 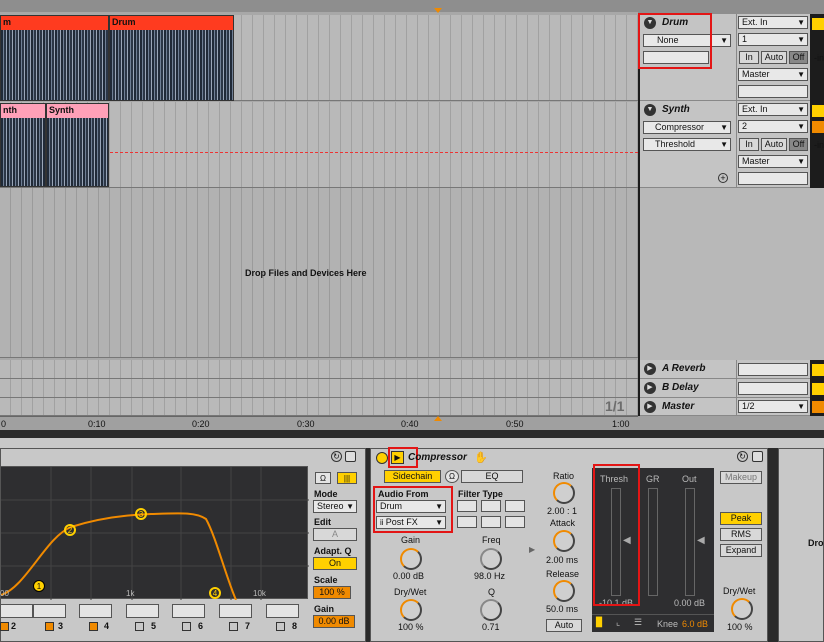 What do you see at coordinates (412, 476) in the screenshot?
I see `sidechain-toggle: Sidechain` at bounding box center [412, 476].